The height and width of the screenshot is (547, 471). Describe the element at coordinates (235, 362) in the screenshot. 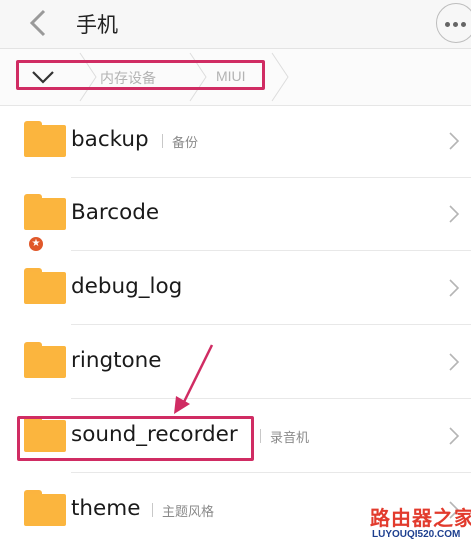

I see `list-item-ringtone: ringtone` at that location.